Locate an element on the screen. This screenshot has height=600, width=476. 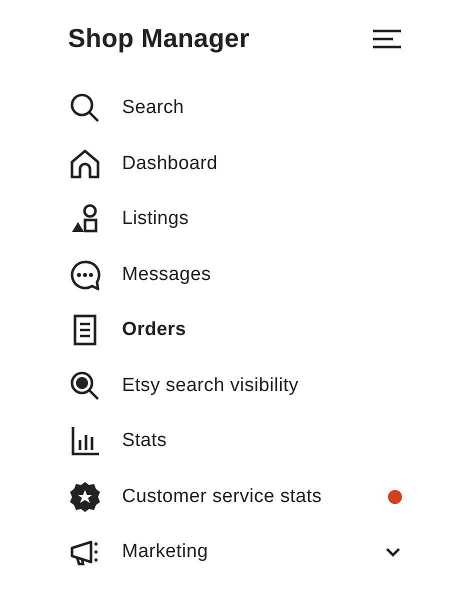
star-badge-icon is located at coordinates (85, 497).